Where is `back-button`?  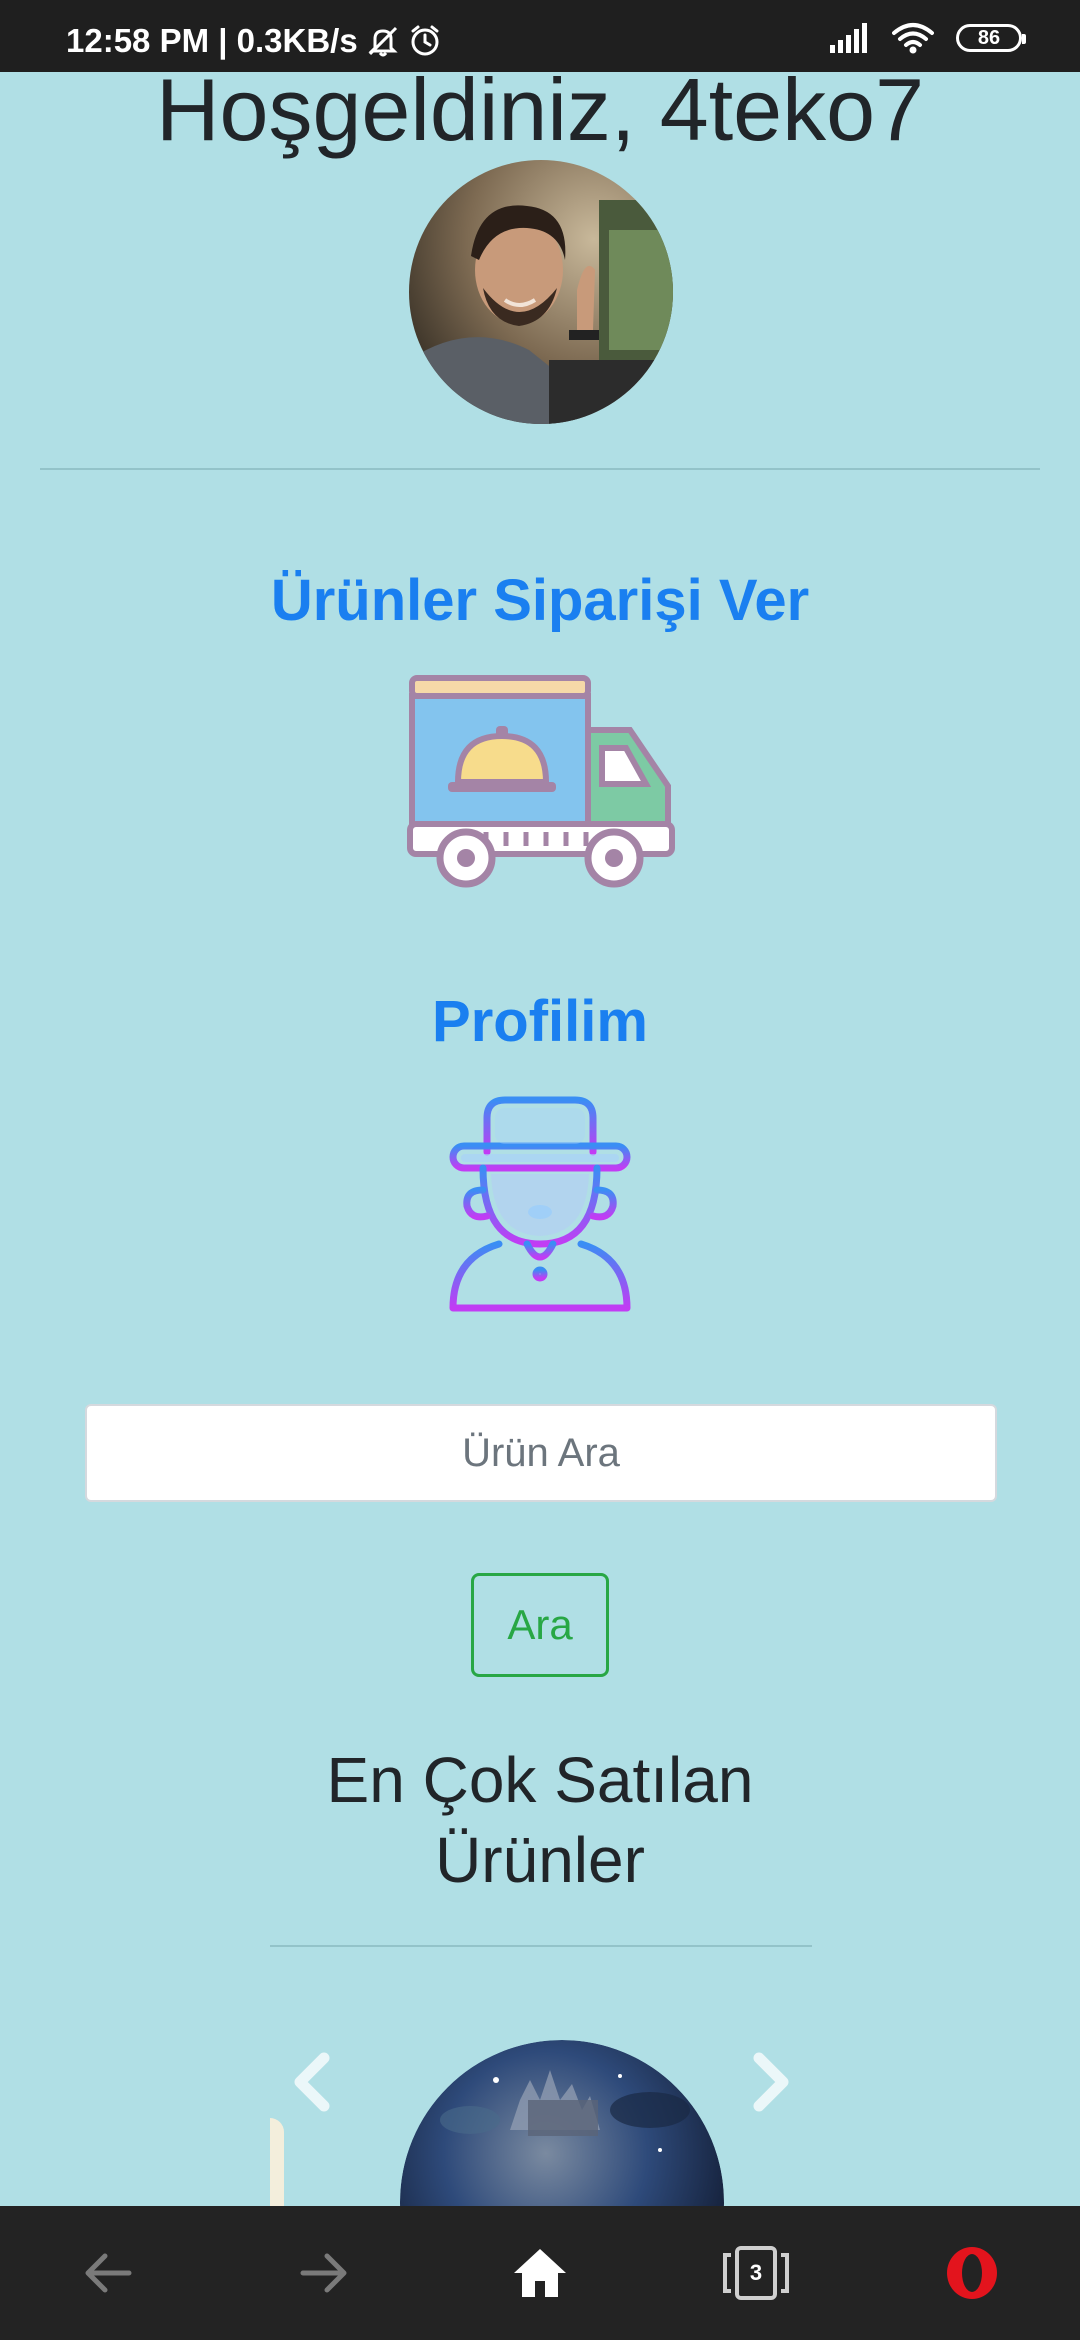
back-button is located at coordinates (108, 2273).